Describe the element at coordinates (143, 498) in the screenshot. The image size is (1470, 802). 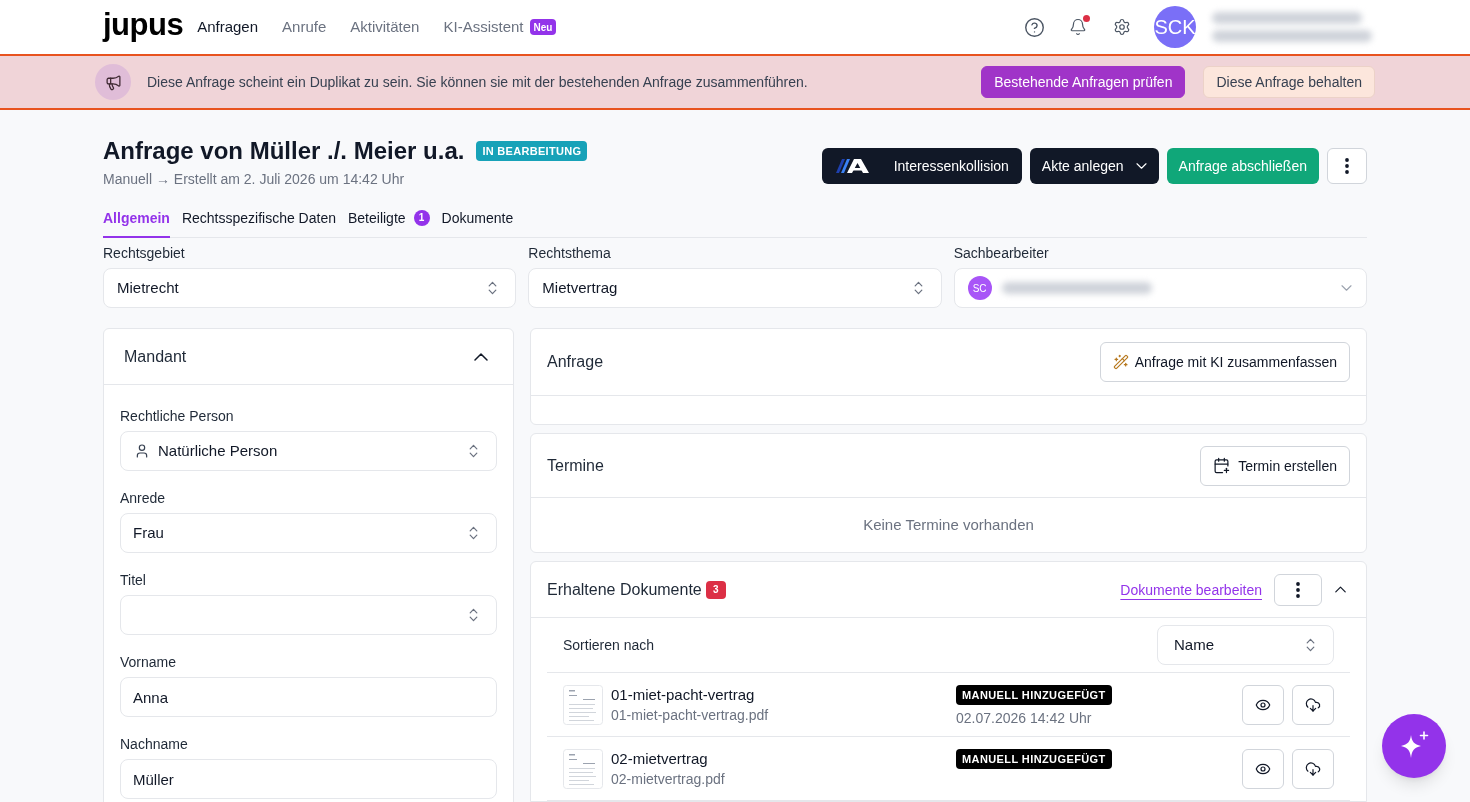
I see `field-label: Anrede` at that location.